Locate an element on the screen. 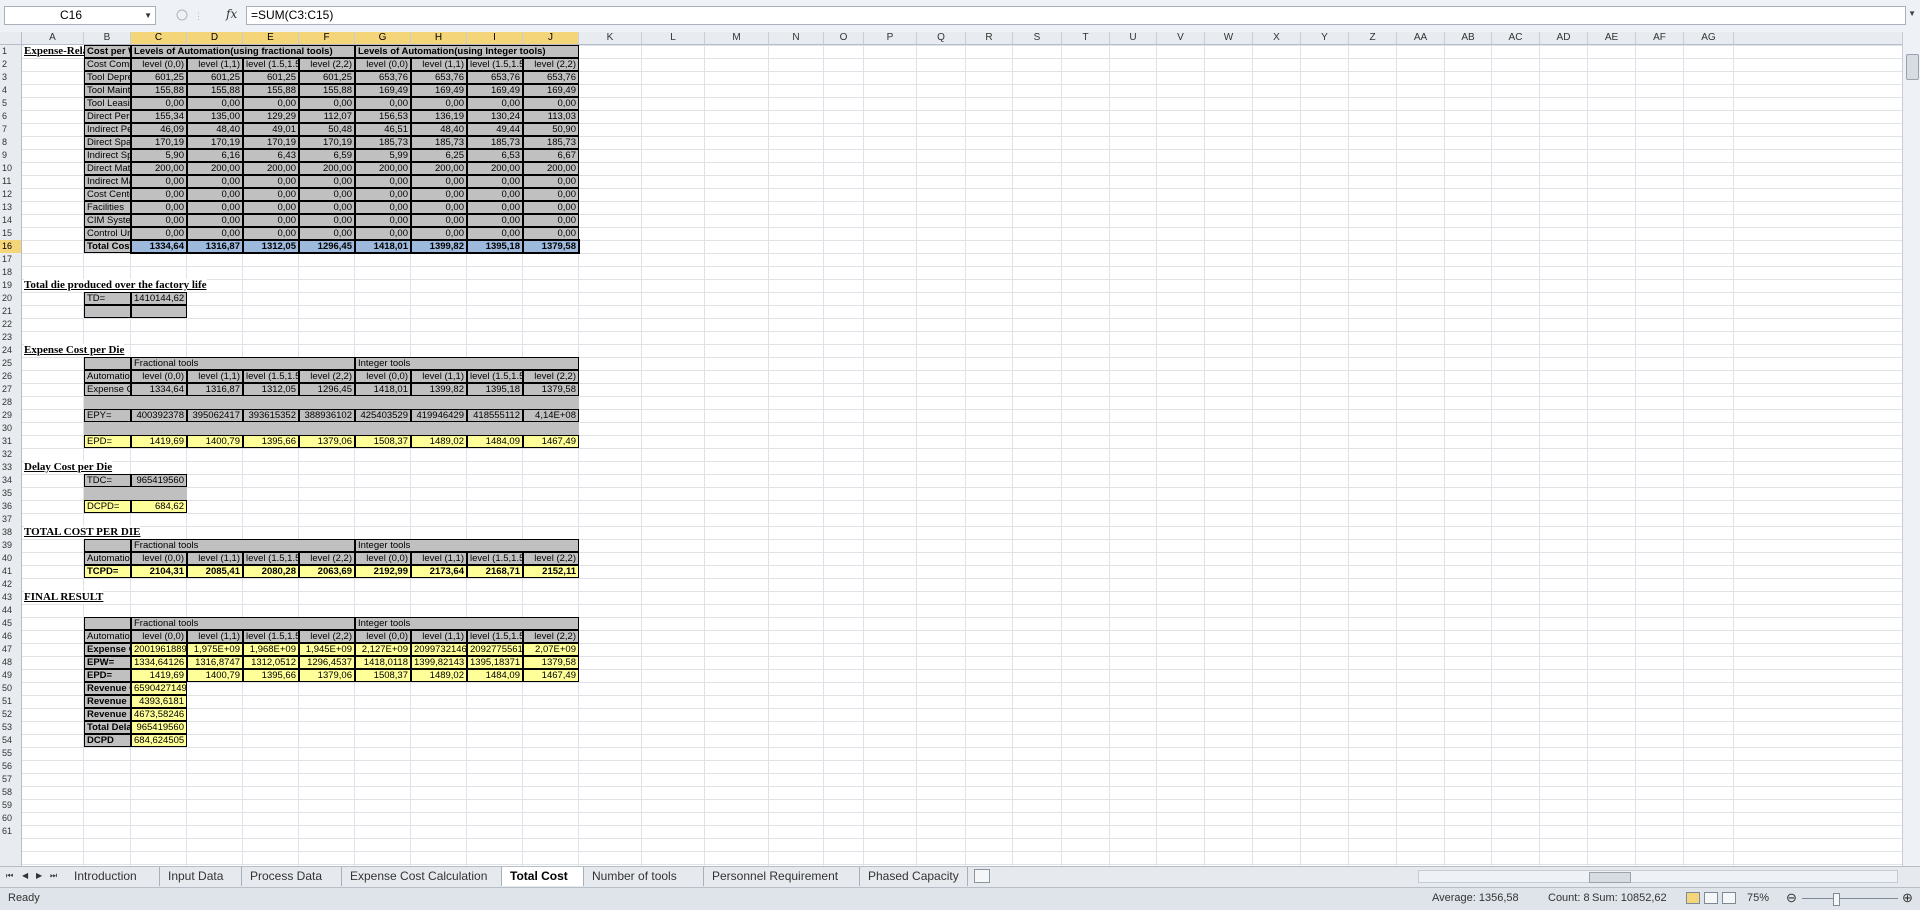 The width and height of the screenshot is (1920, 910). cost-component-label: Control Units is located at coordinates (107, 233).